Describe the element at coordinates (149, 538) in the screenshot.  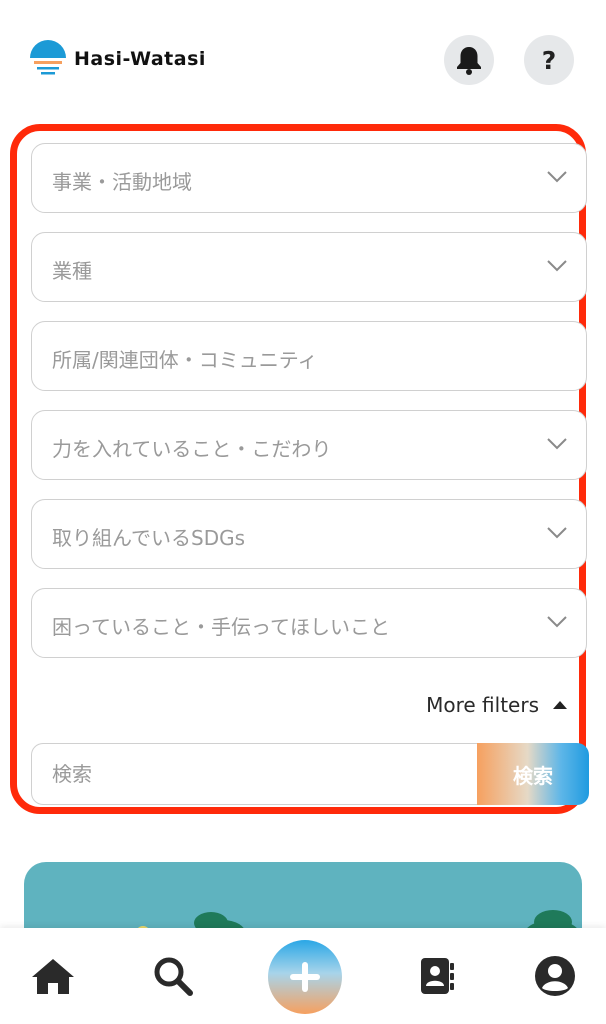
I see `filter-label: 取り組んでいるSDGs` at that location.